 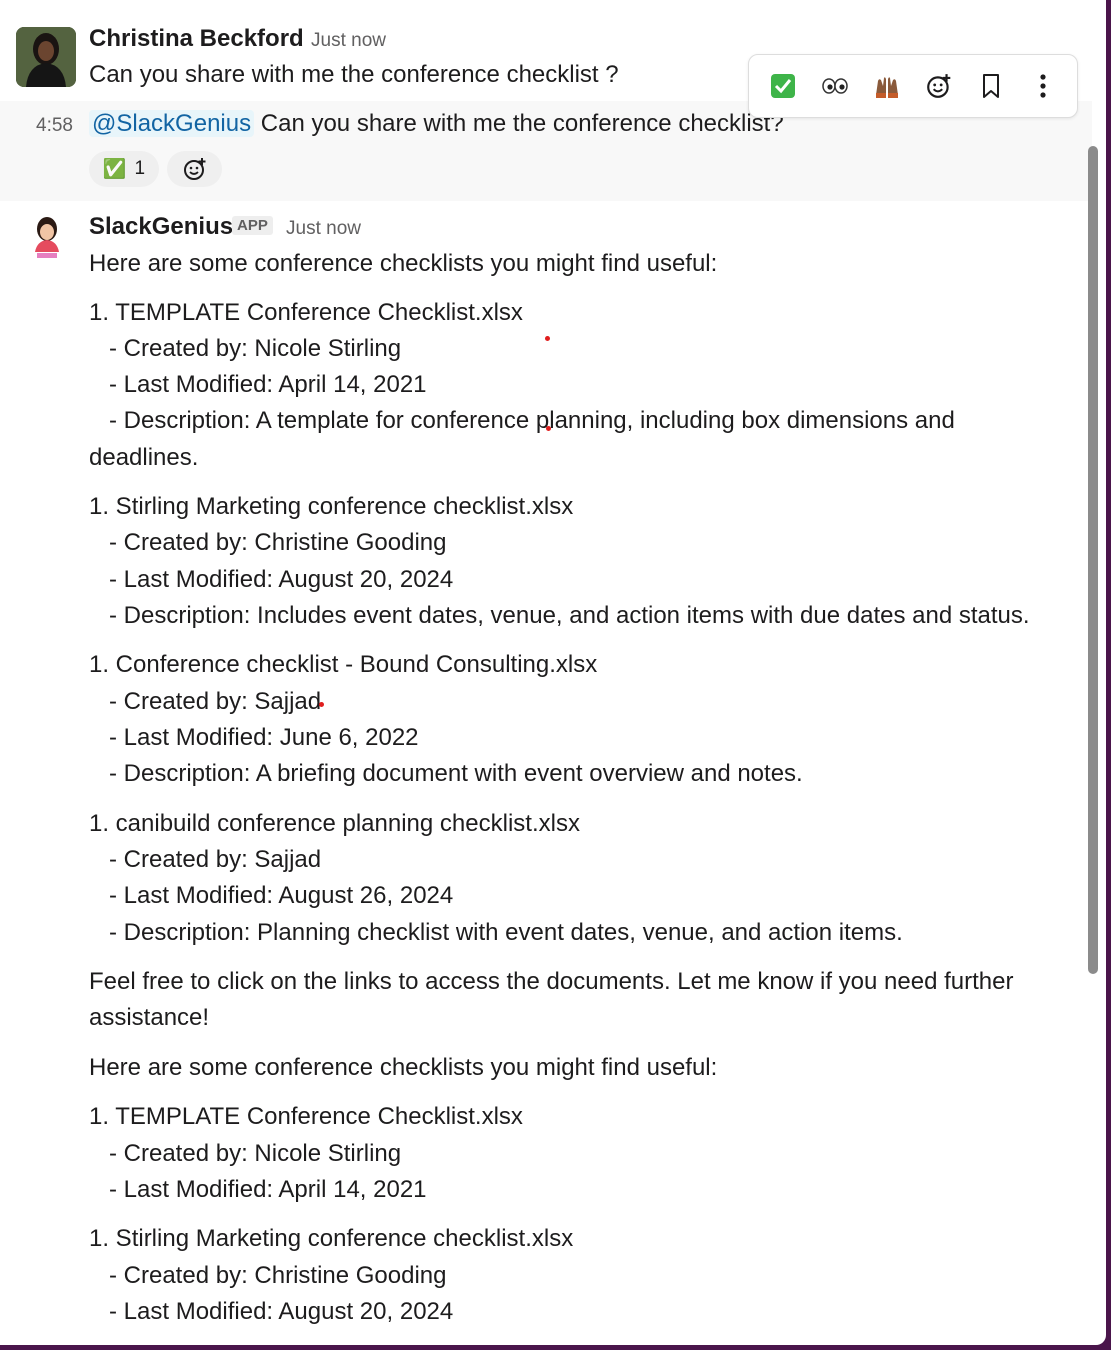 What do you see at coordinates (149, 1017) in the screenshot?
I see `message-line: assistance!` at bounding box center [149, 1017].